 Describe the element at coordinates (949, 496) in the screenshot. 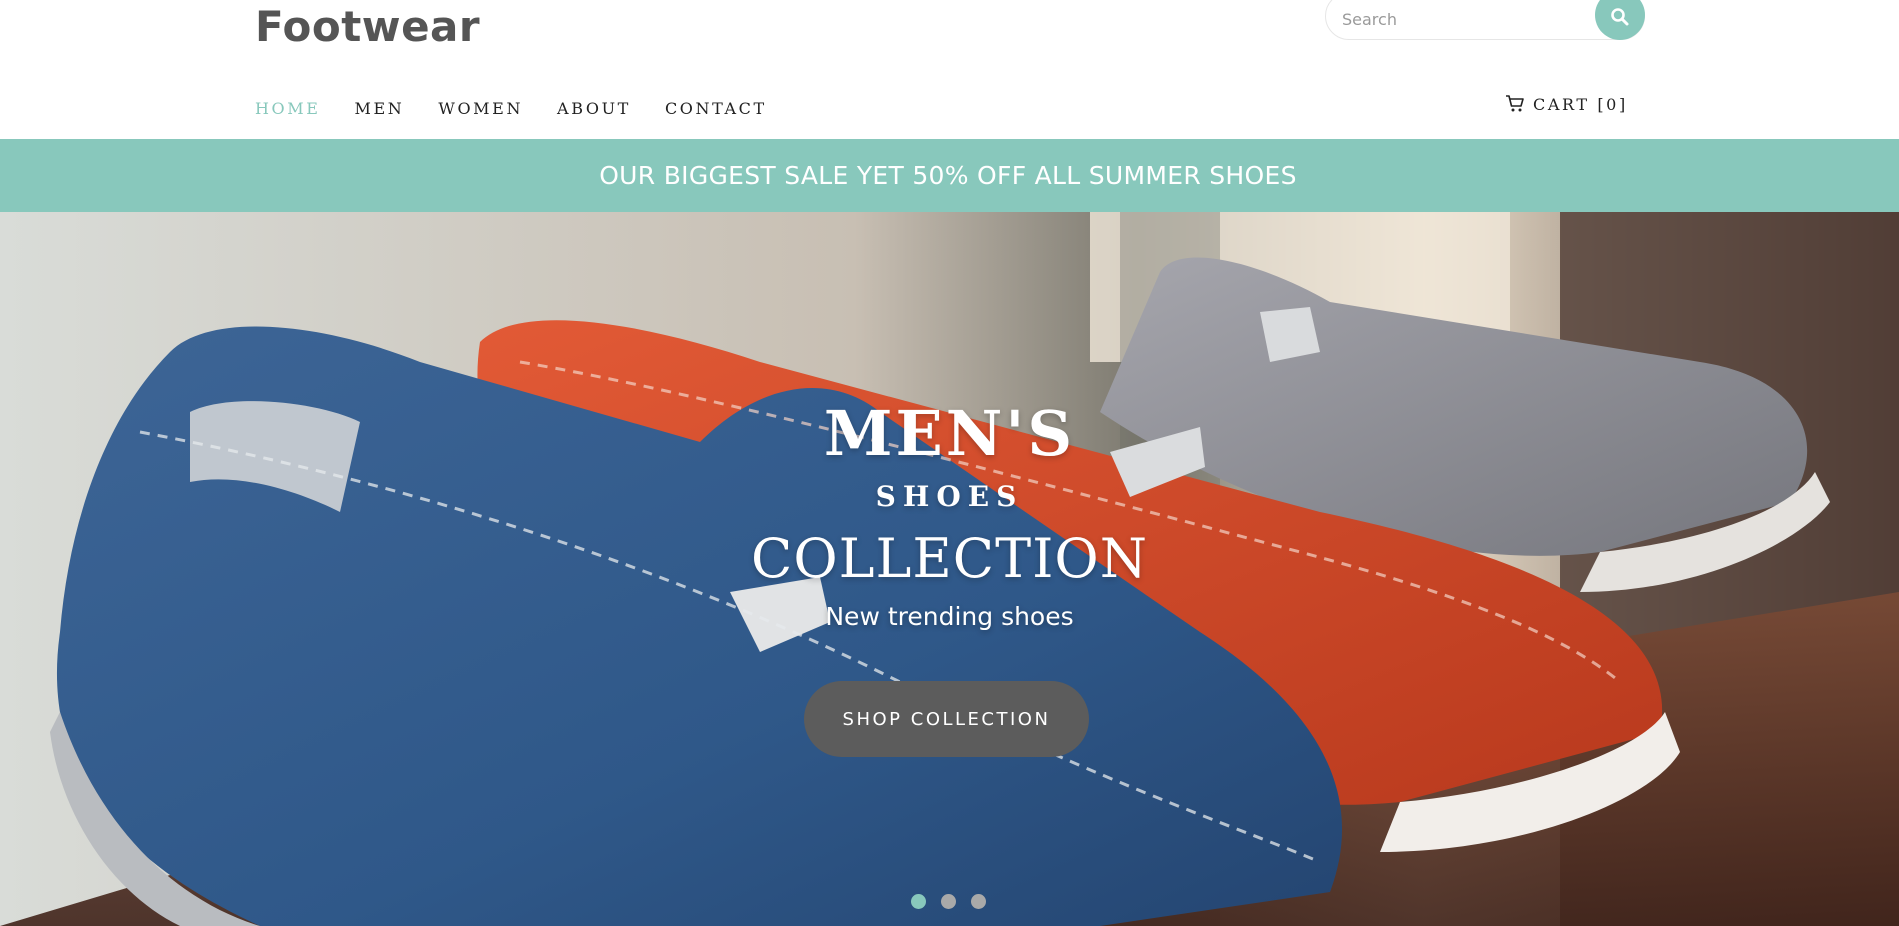

I see `hero-subtitle: SHOES` at that location.